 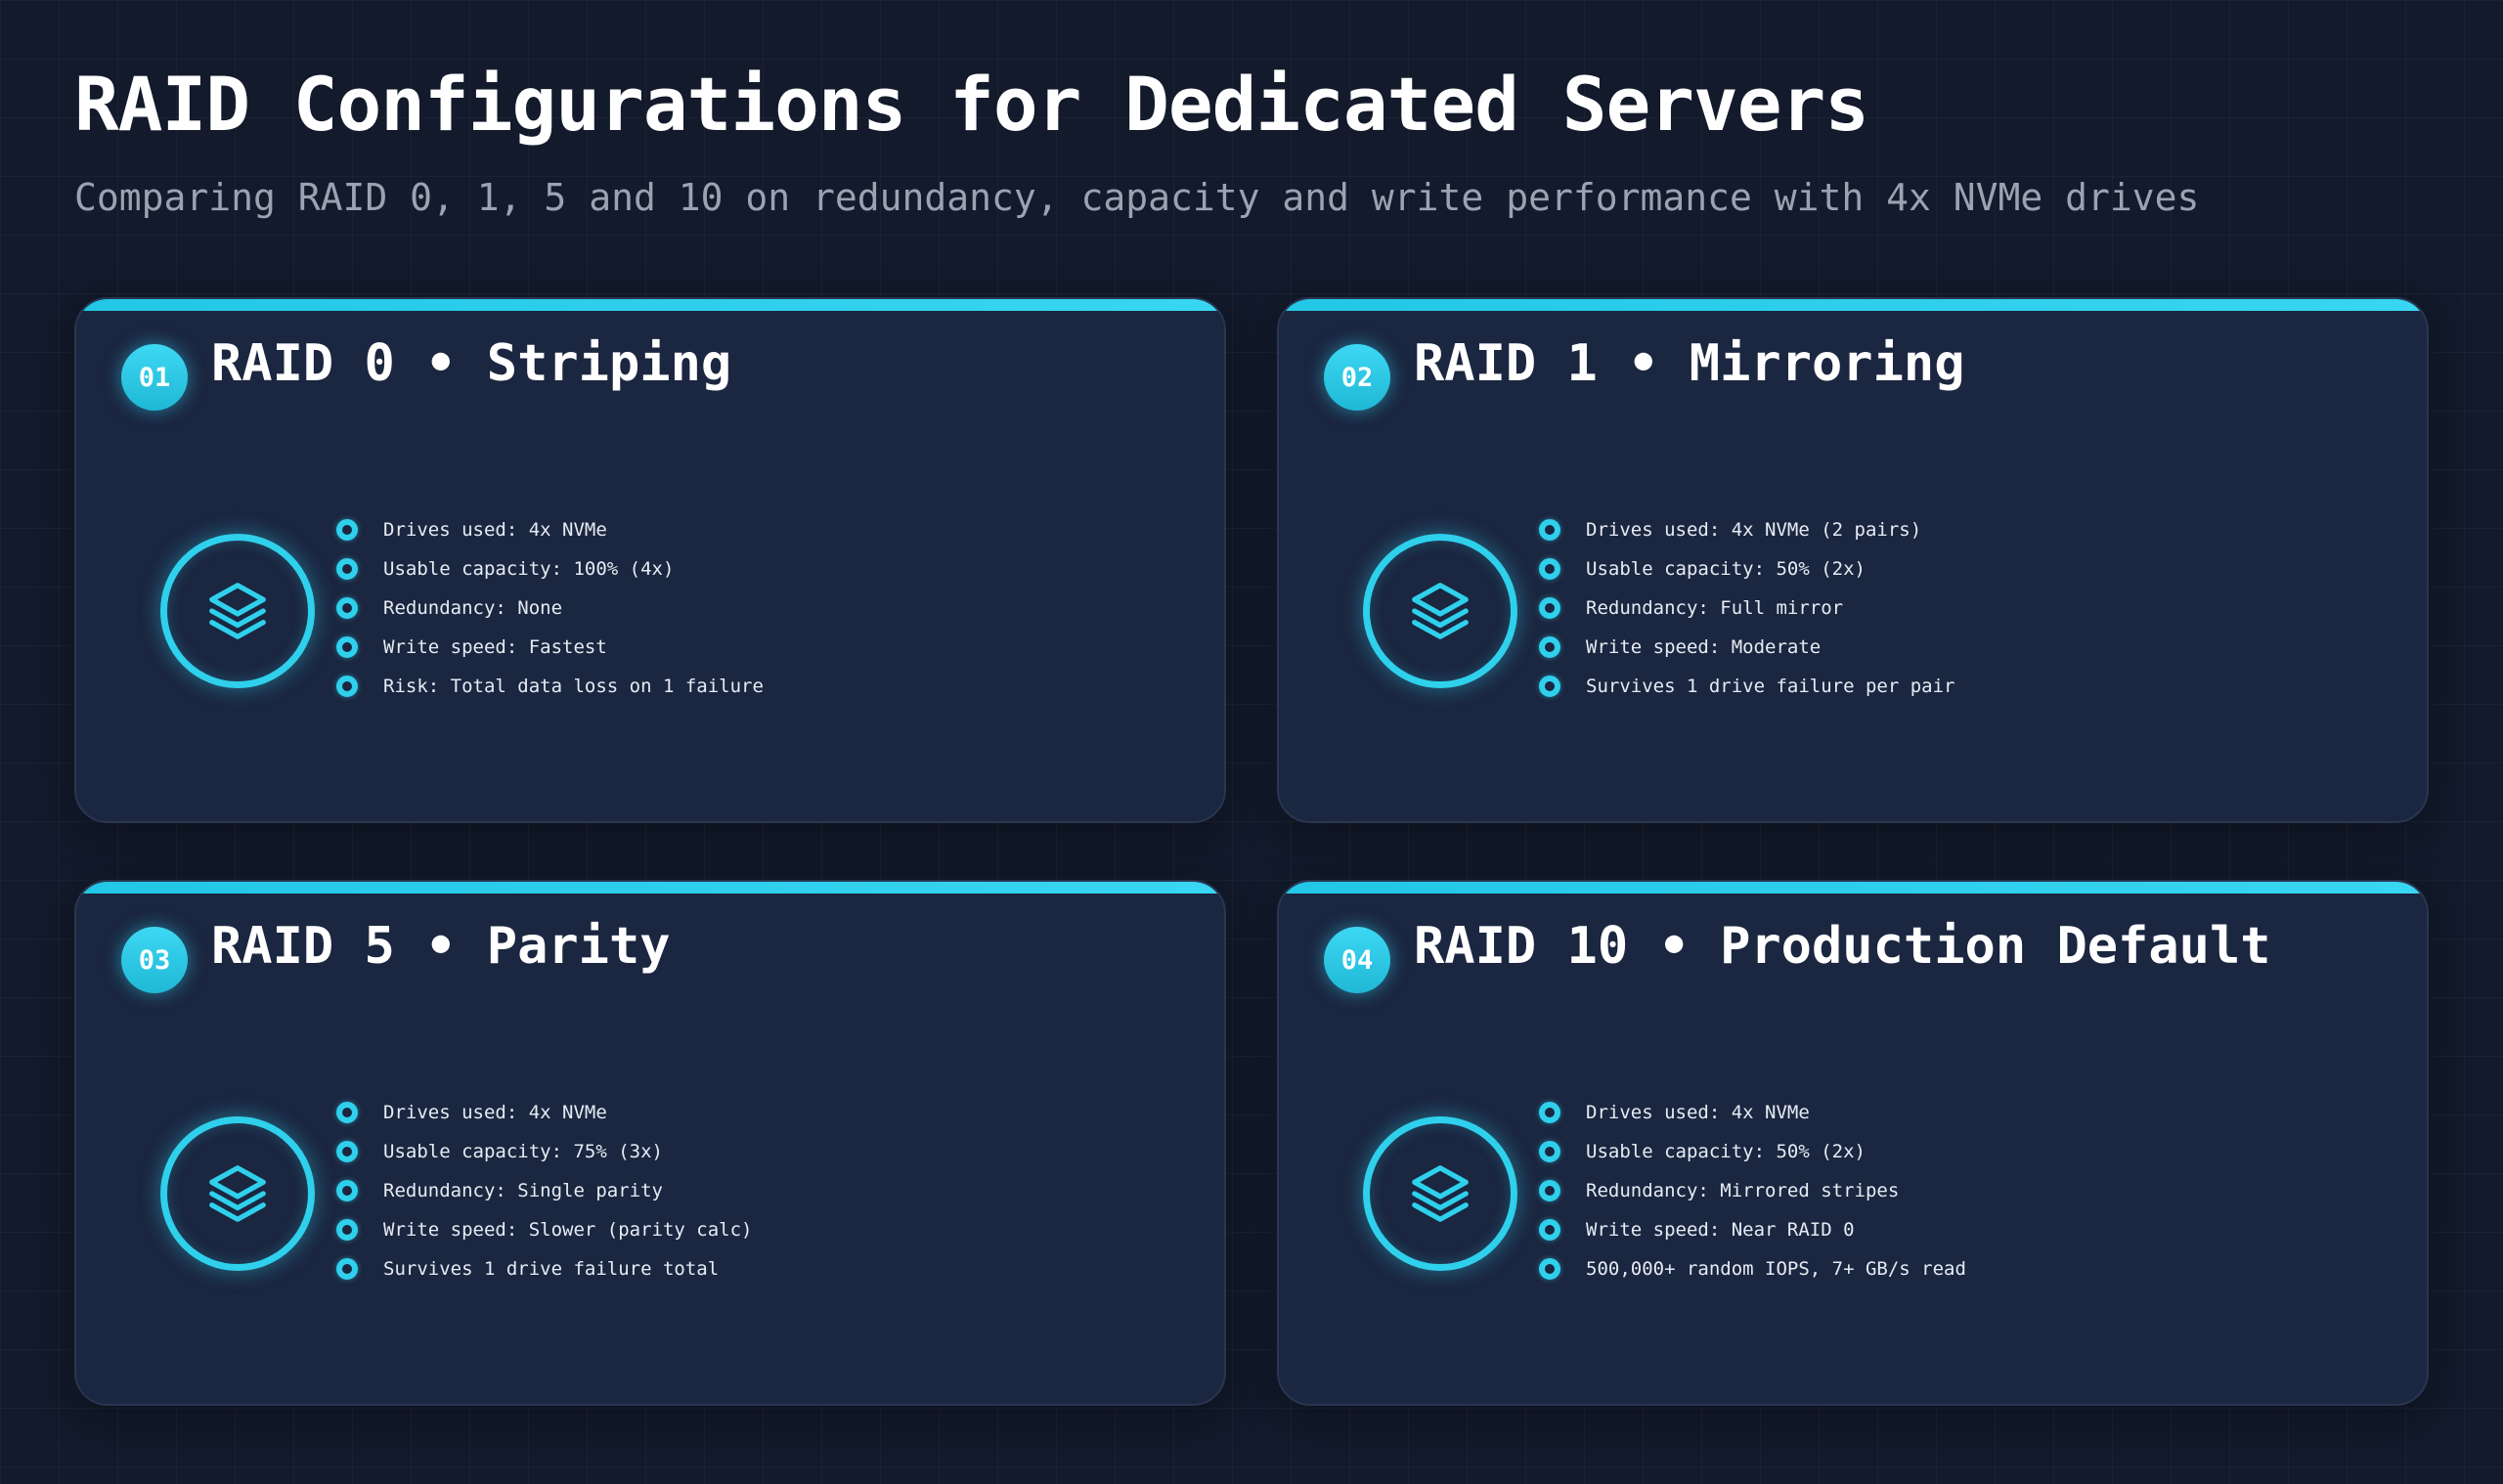 I want to click on list-item: Drives used: 4x NVMe (2 pairs), so click(x=1747, y=529).